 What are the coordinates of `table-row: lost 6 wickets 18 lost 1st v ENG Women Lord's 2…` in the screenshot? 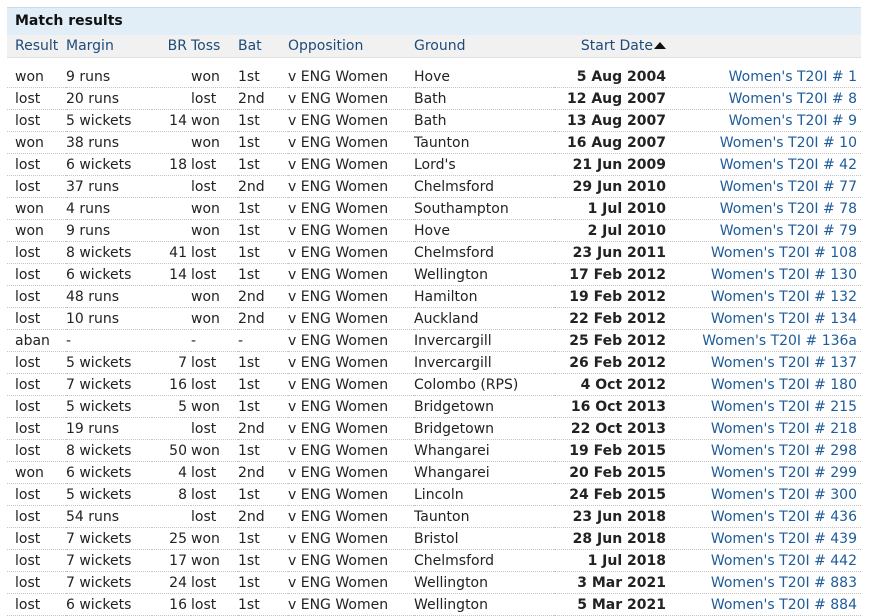 It's located at (434, 164).